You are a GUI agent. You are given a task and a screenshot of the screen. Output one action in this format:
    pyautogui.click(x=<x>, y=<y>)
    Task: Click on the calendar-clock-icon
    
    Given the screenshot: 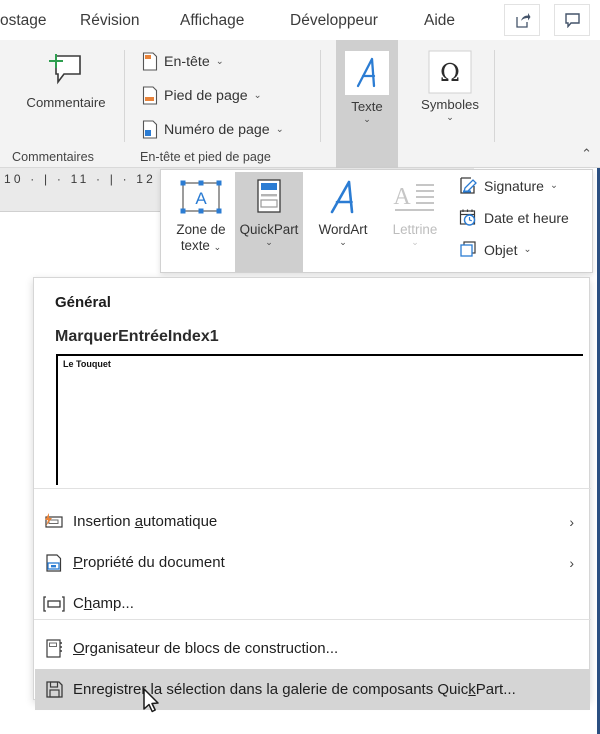 What is the action you would take?
    pyautogui.click(x=467, y=217)
    